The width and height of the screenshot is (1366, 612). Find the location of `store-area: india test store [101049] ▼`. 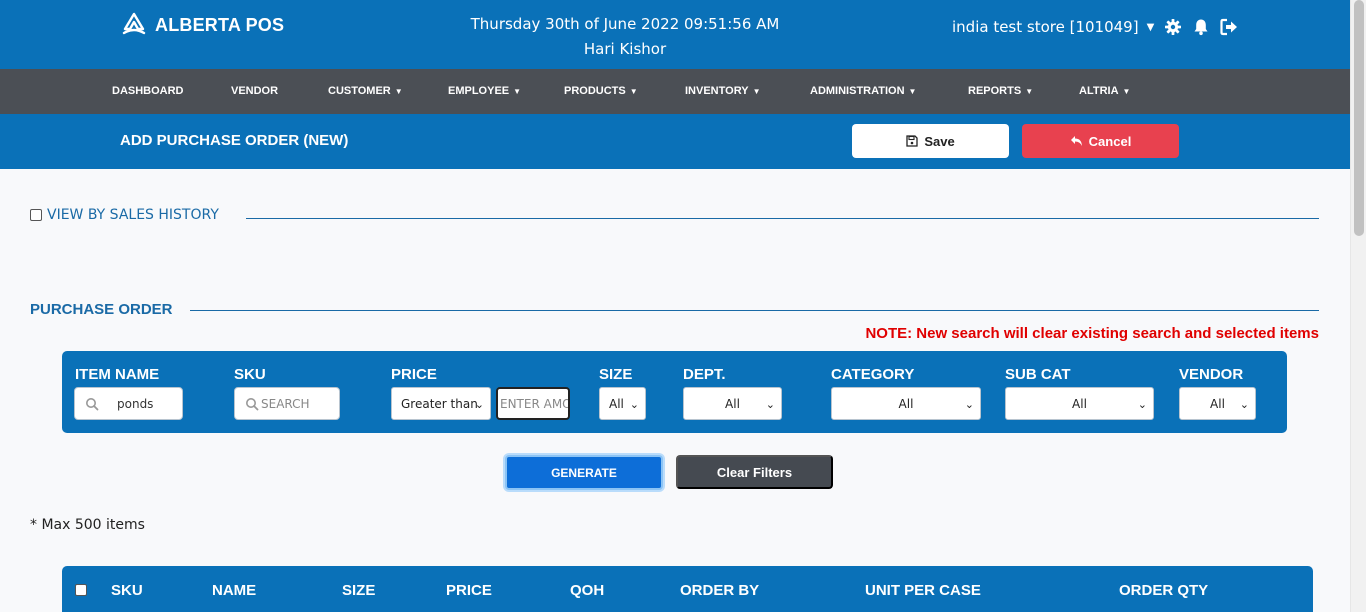

store-area: india test store [101049] ▼ is located at coordinates (1095, 27).